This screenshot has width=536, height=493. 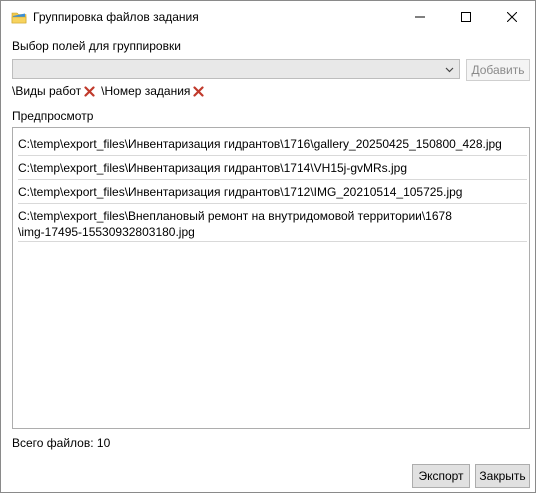 I want to click on grouping-fields-label: Выбор полей для группировки, so click(x=96, y=46).